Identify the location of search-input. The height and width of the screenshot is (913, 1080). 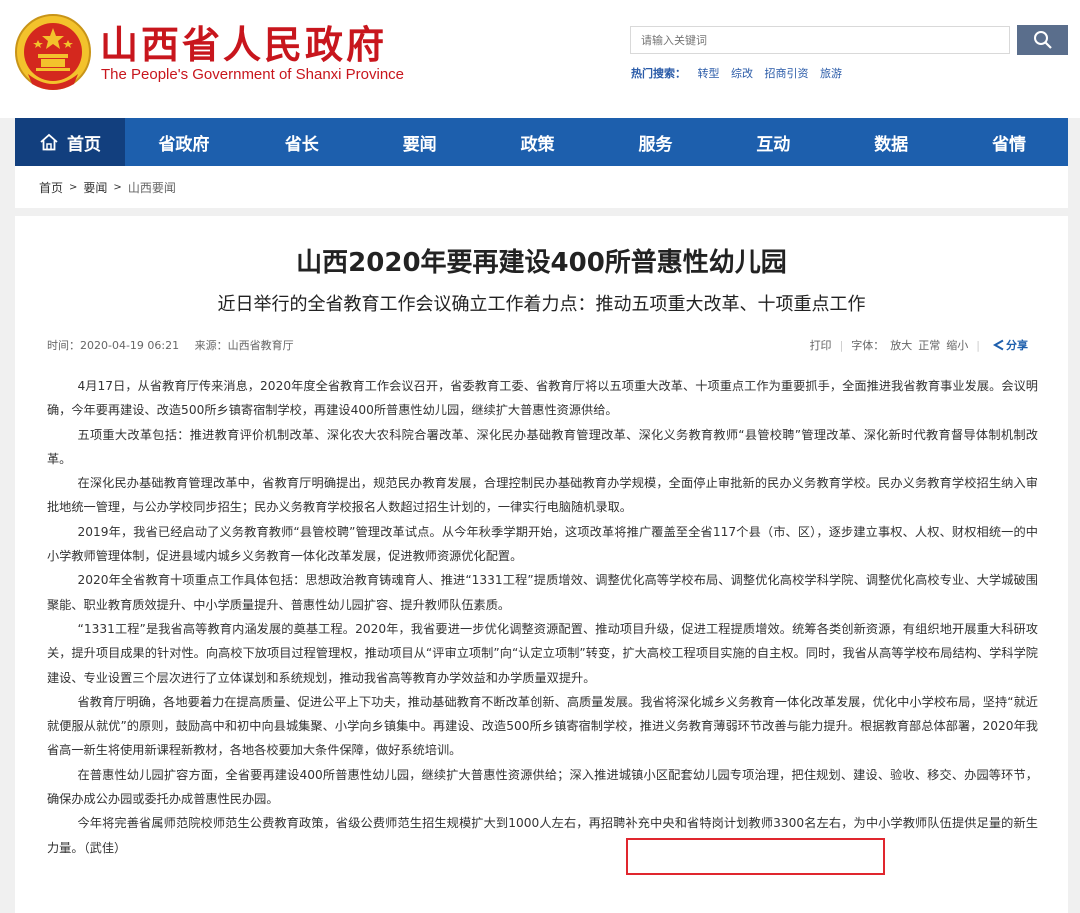
(820, 40).